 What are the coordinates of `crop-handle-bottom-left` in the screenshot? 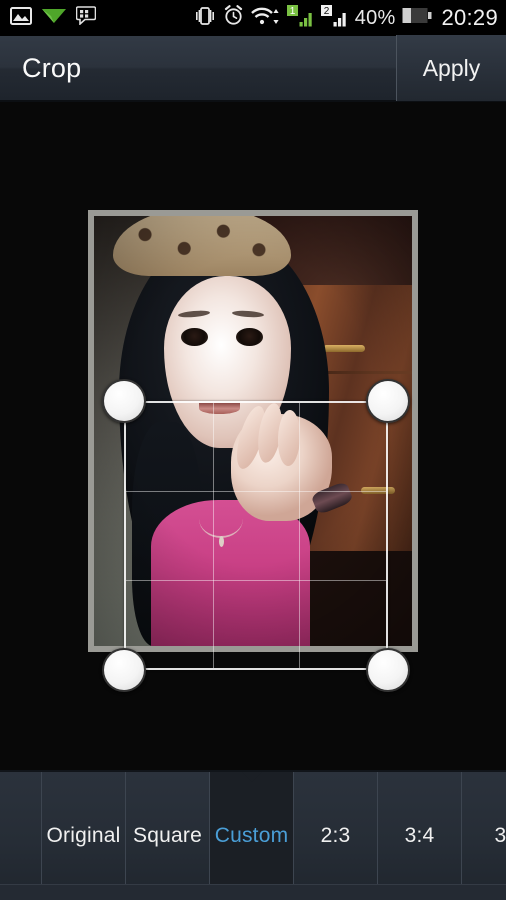 It's located at (124, 670).